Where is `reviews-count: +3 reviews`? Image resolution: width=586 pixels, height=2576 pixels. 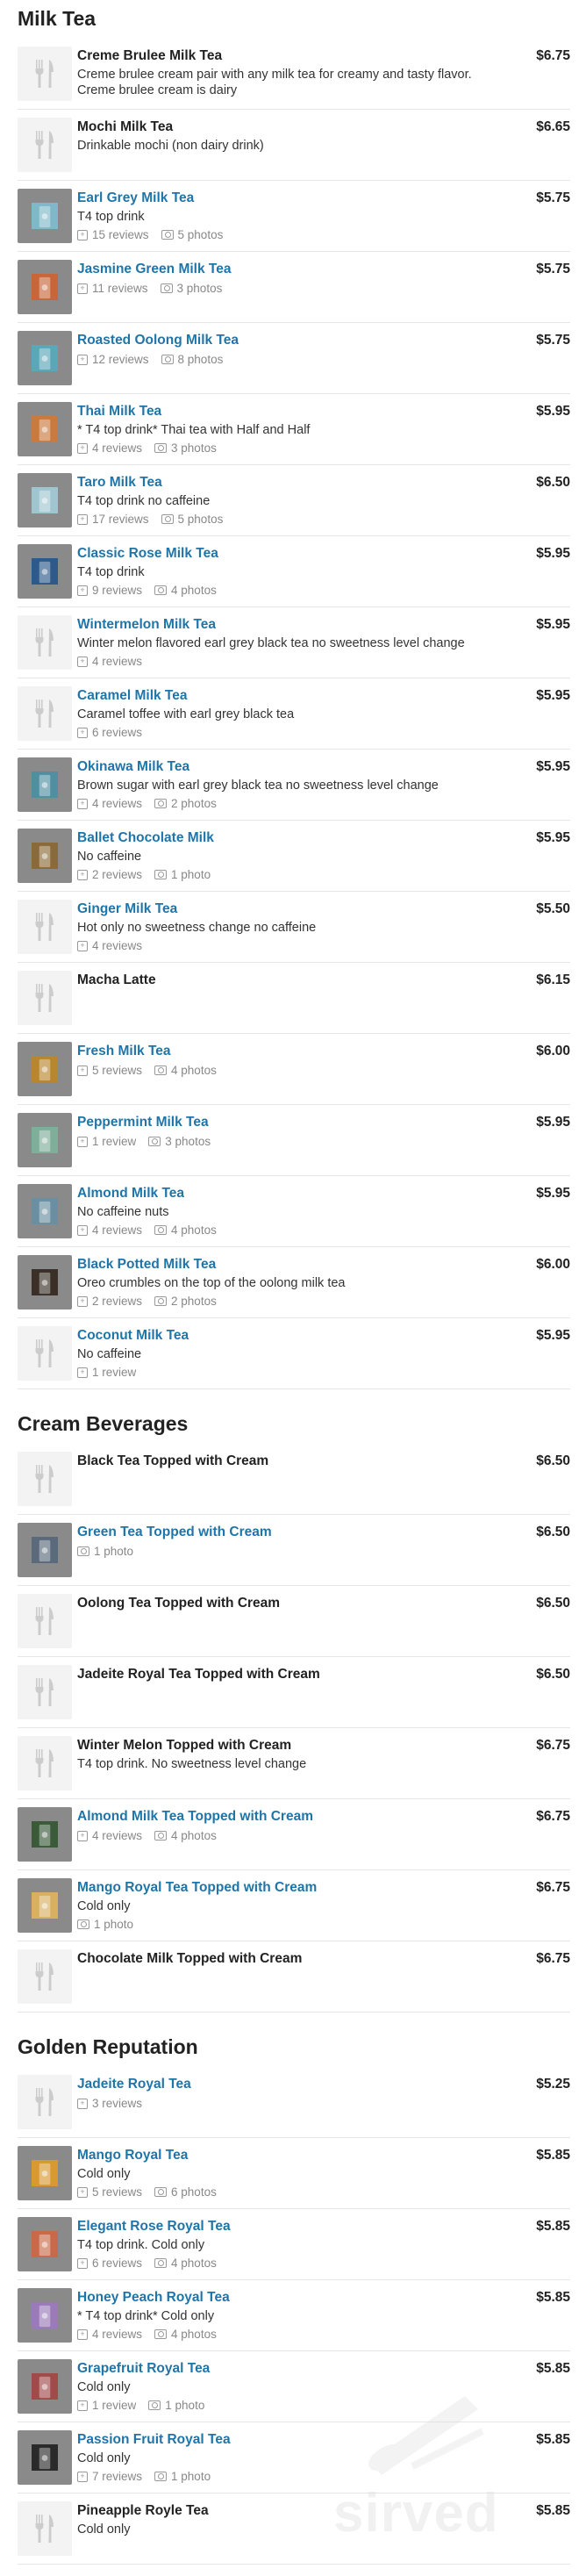 reviews-count: +3 reviews is located at coordinates (109, 2103).